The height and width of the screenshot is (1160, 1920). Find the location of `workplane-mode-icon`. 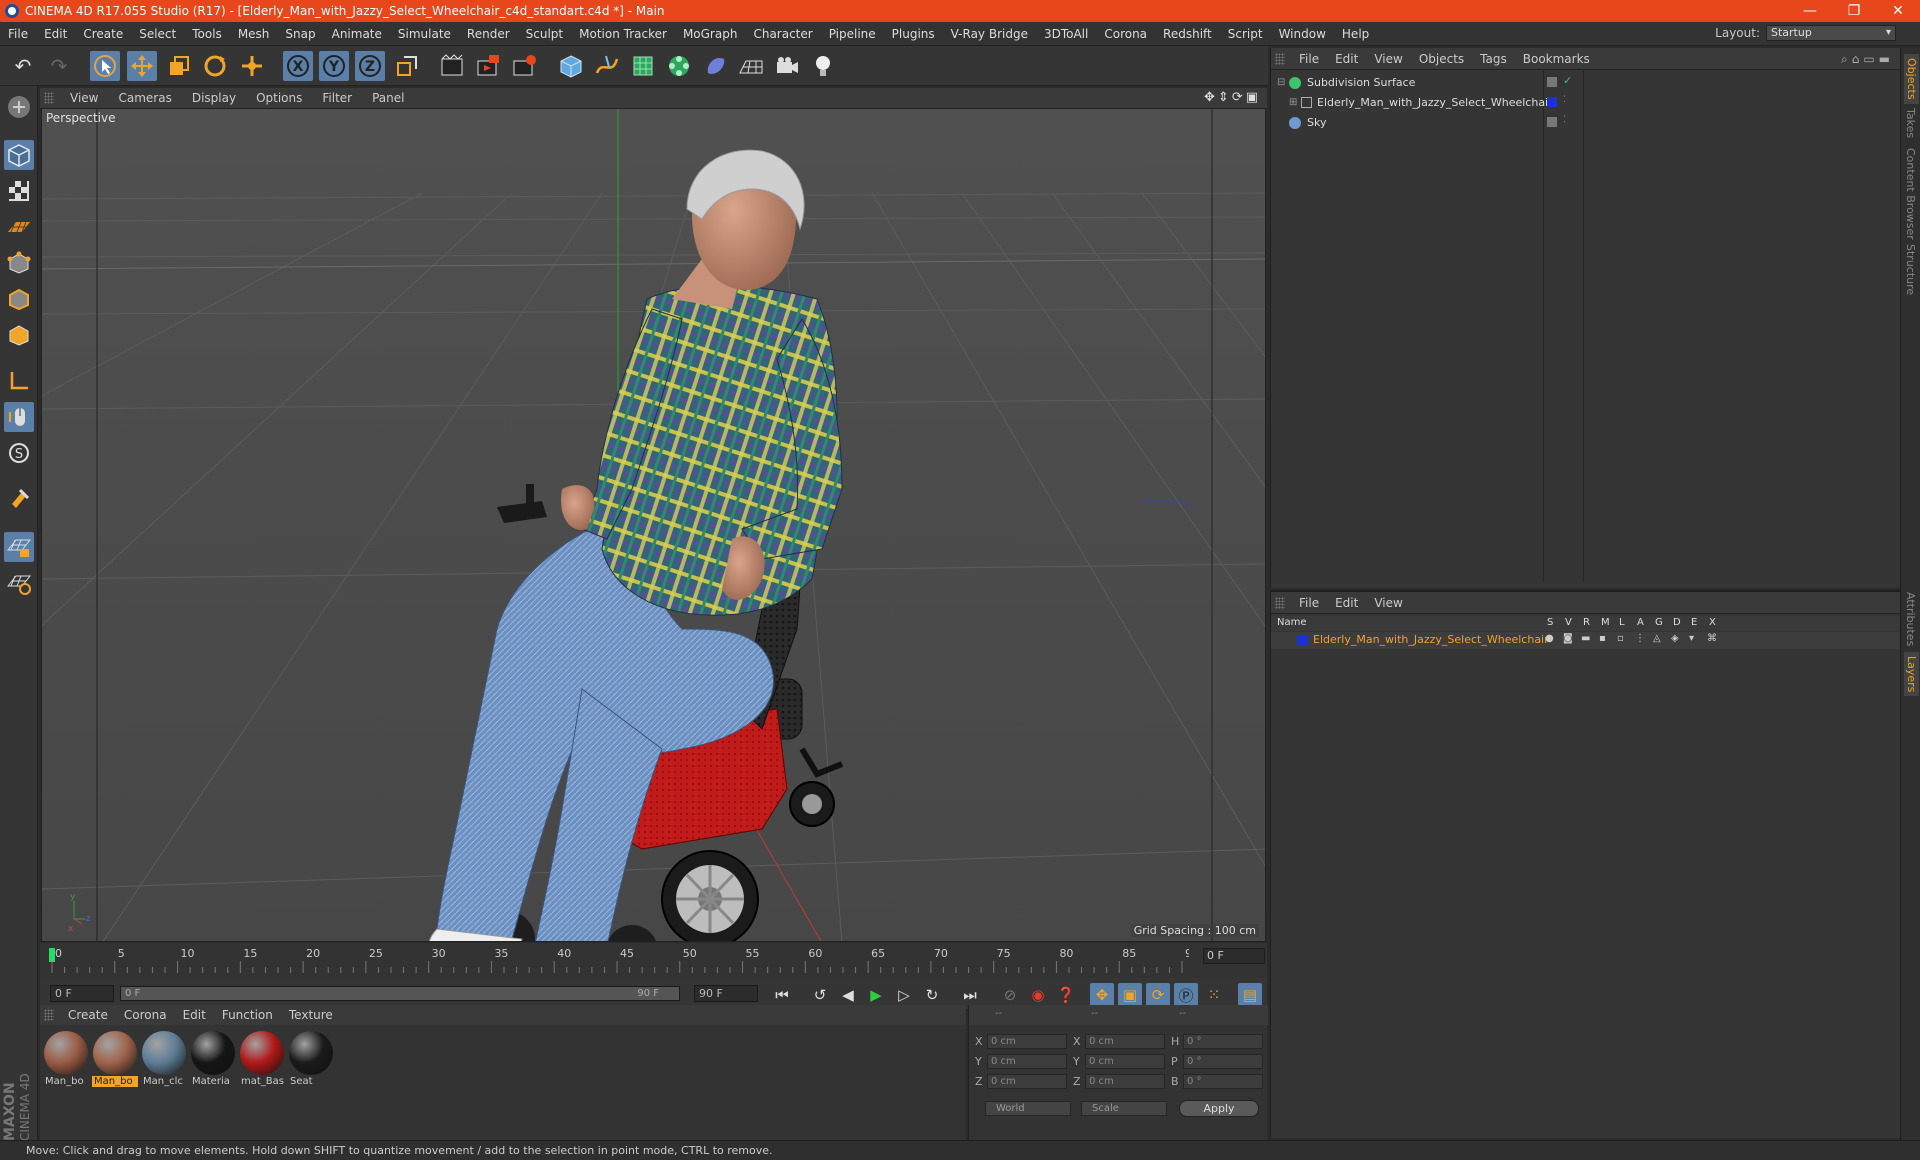

workplane-mode-icon is located at coordinates (19, 227).